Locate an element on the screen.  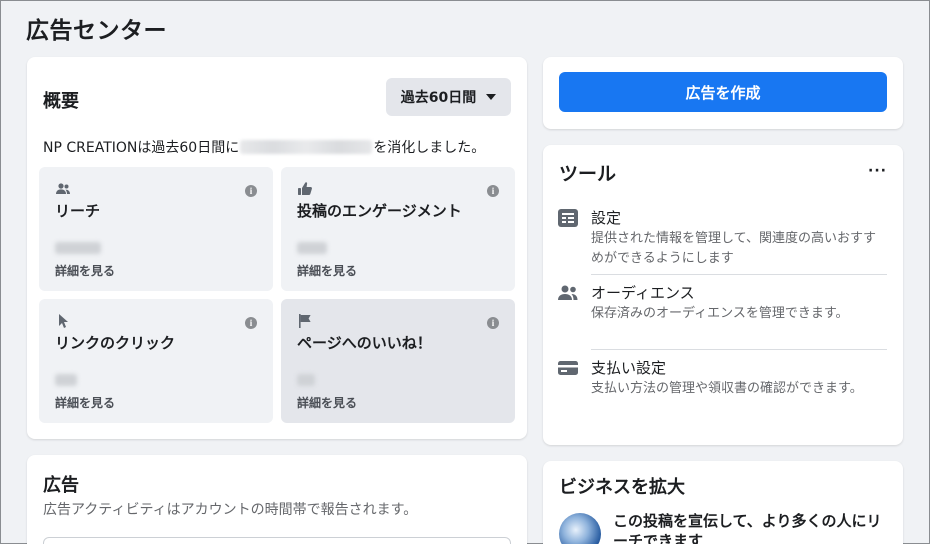
people-icon is located at coordinates (63, 188).